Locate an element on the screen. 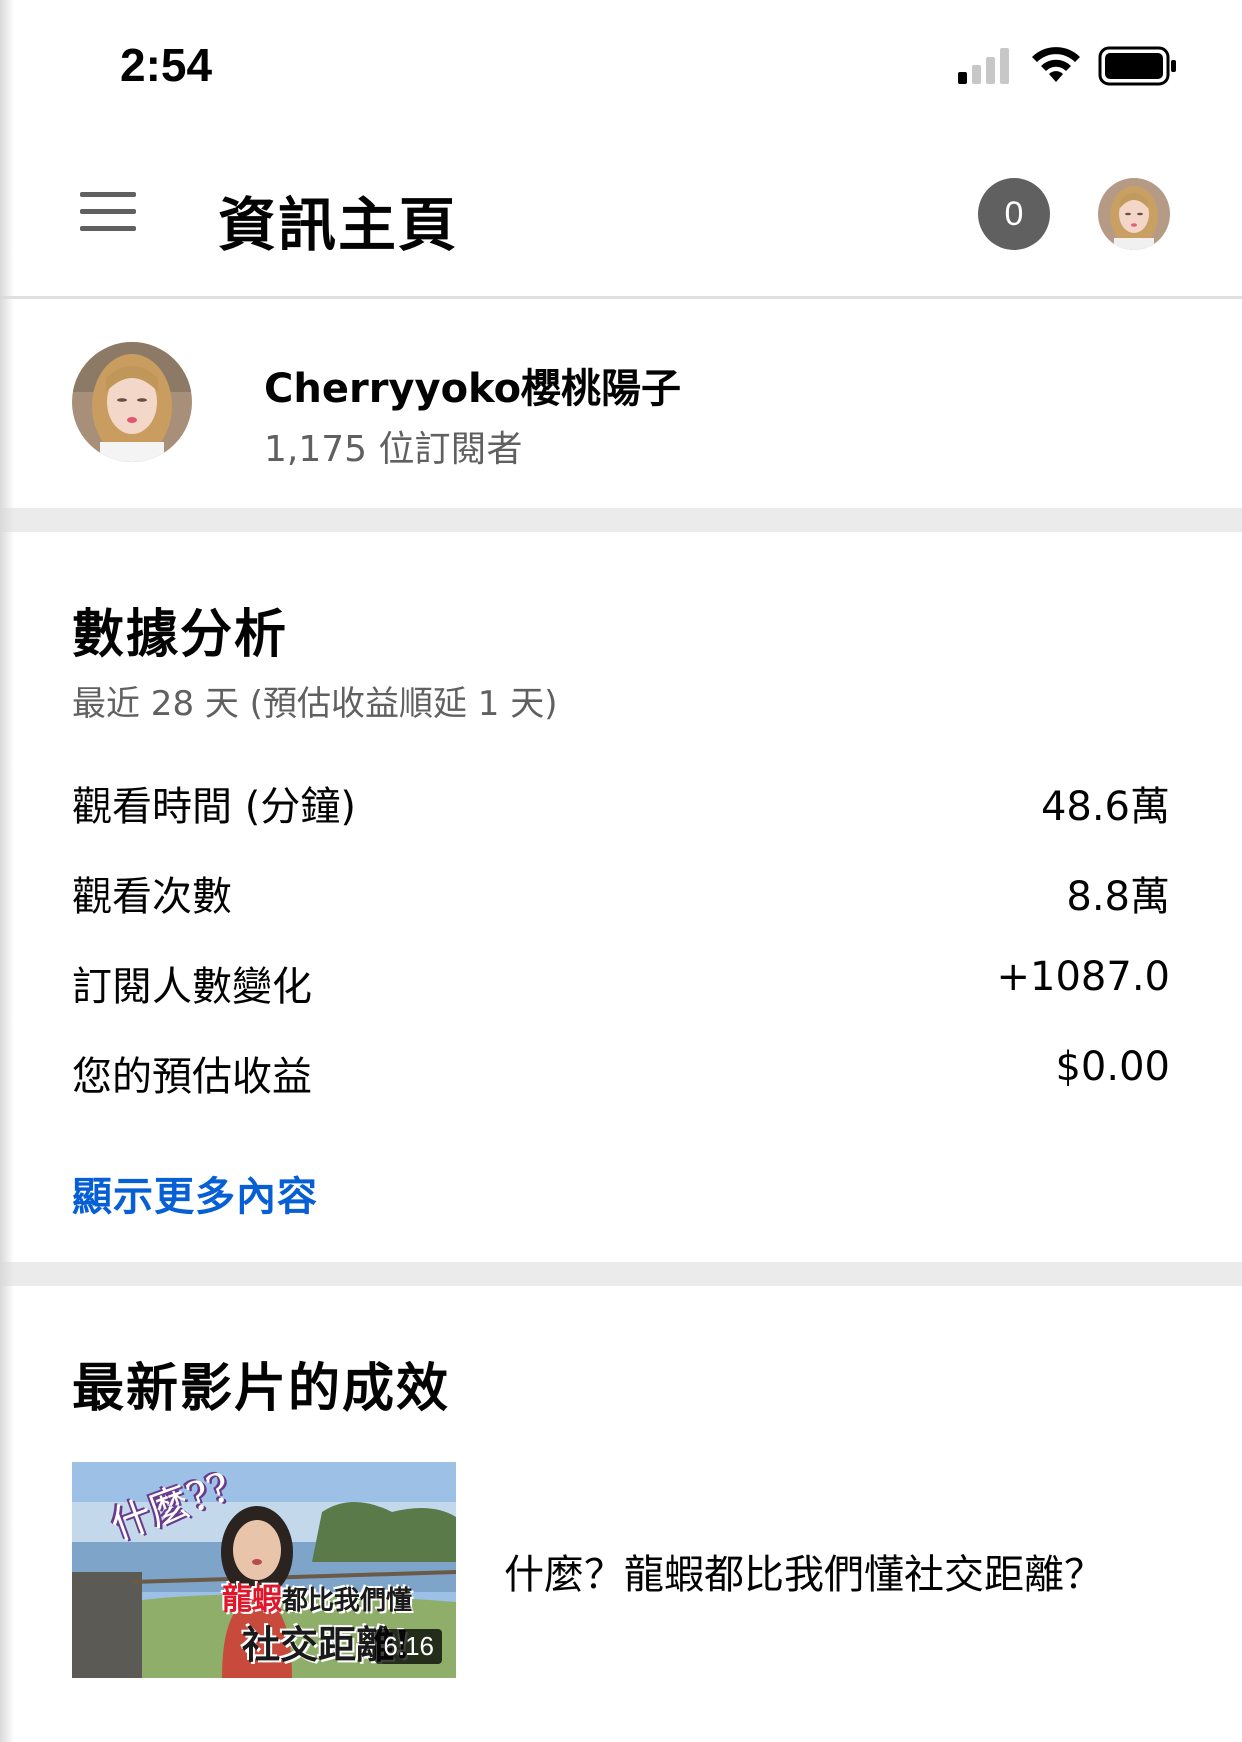  video-title: 什麼？龍蝦都比我們懂社交距離？ is located at coordinates (849, 1571).